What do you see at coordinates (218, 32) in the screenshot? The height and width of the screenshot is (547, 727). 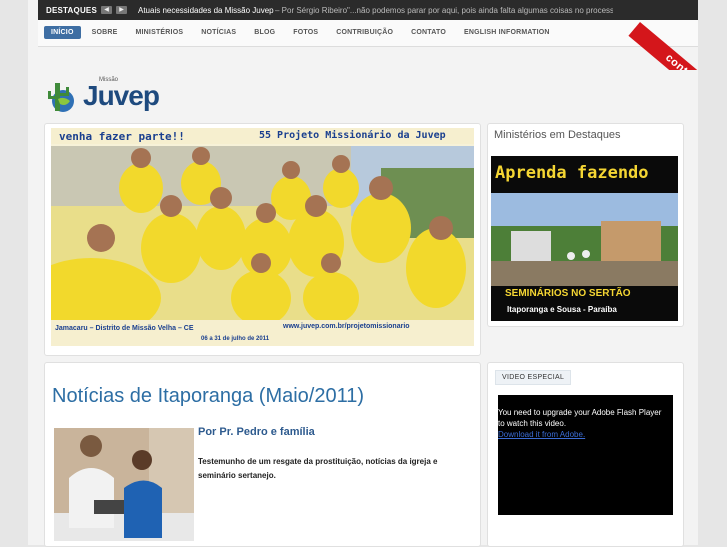 I see `nav-item-4: NOTÍCIAS` at bounding box center [218, 32].